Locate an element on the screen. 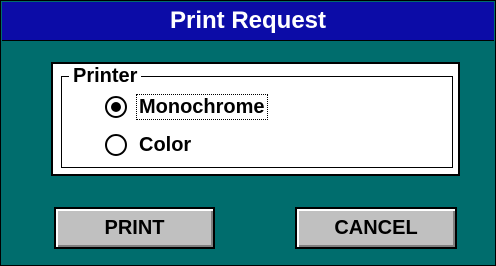  radio-label-monochrome: Monochrome is located at coordinates (202, 107).